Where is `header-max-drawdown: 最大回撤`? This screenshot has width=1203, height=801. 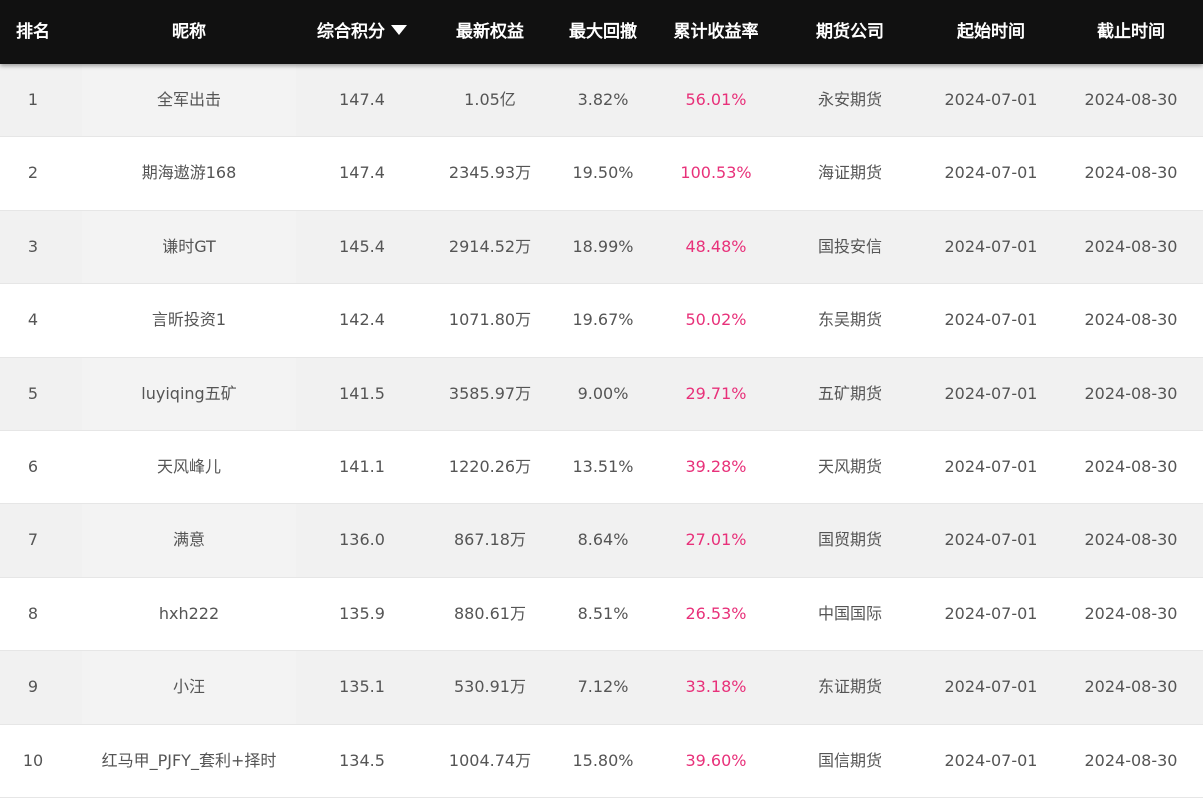
header-max-drawdown: 最大回撤 is located at coordinates (603, 32).